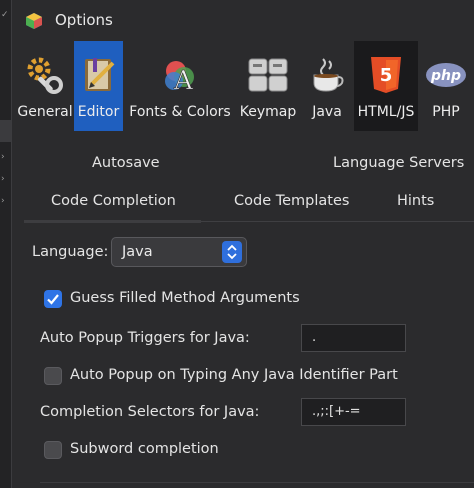  Describe the element at coordinates (98, 112) in the screenshot. I see `category-editor-label: Editor` at that location.